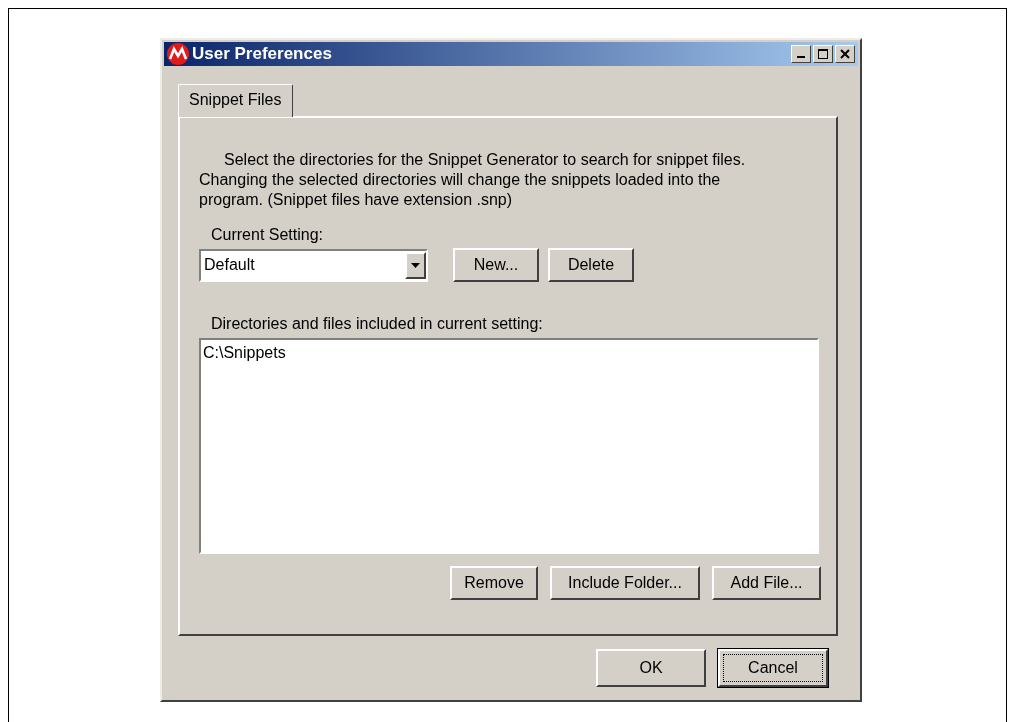 This screenshot has height=722, width=1015. What do you see at coordinates (377, 324) in the screenshot?
I see `list-label: Directories and files included in current setting:` at bounding box center [377, 324].